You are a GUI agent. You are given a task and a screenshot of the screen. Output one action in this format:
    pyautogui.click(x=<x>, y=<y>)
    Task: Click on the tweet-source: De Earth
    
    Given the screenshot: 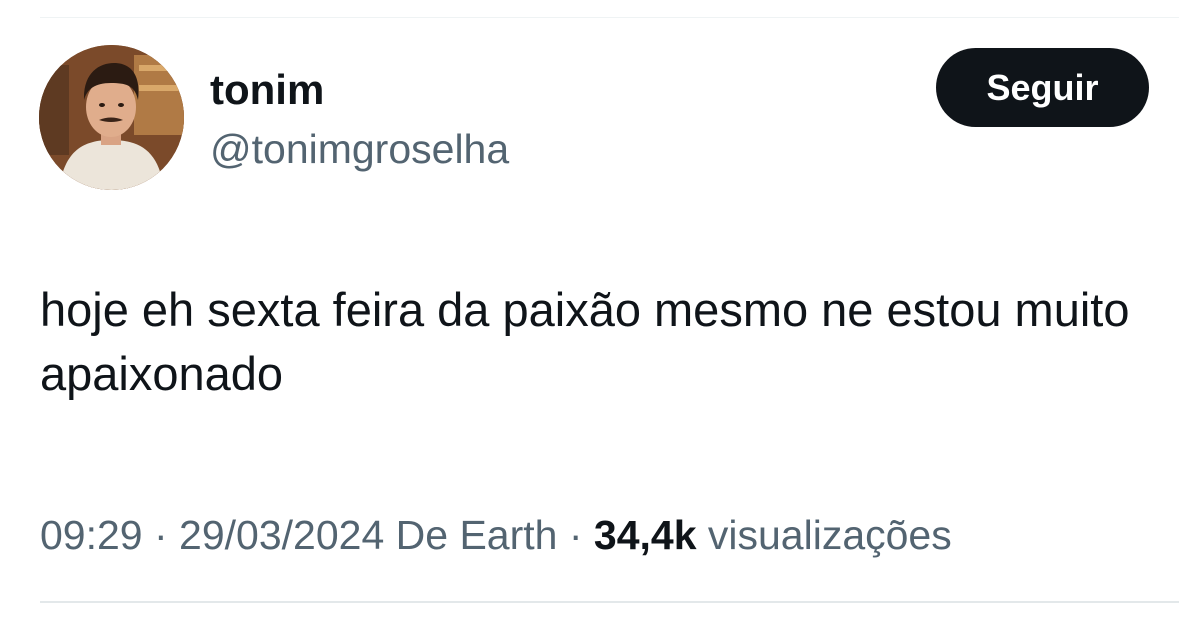 What is the action you would take?
    pyautogui.click(x=471, y=535)
    